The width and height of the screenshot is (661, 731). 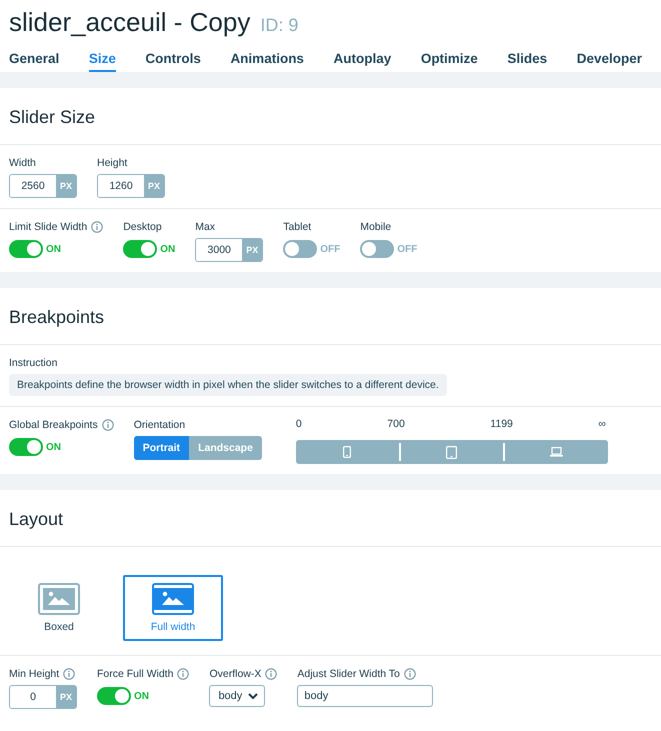 I want to click on field-label: Force Full Width, so click(x=135, y=674).